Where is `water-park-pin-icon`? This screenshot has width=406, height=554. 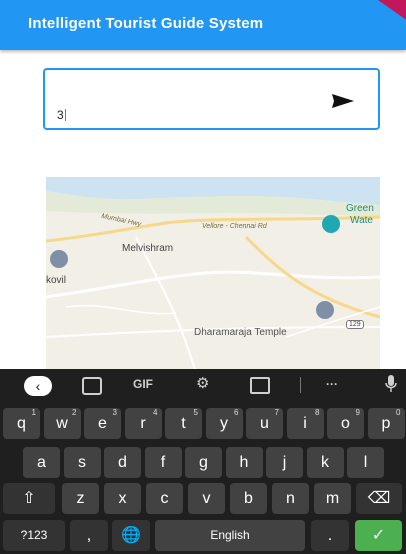
water-park-pin-icon is located at coordinates (331, 224).